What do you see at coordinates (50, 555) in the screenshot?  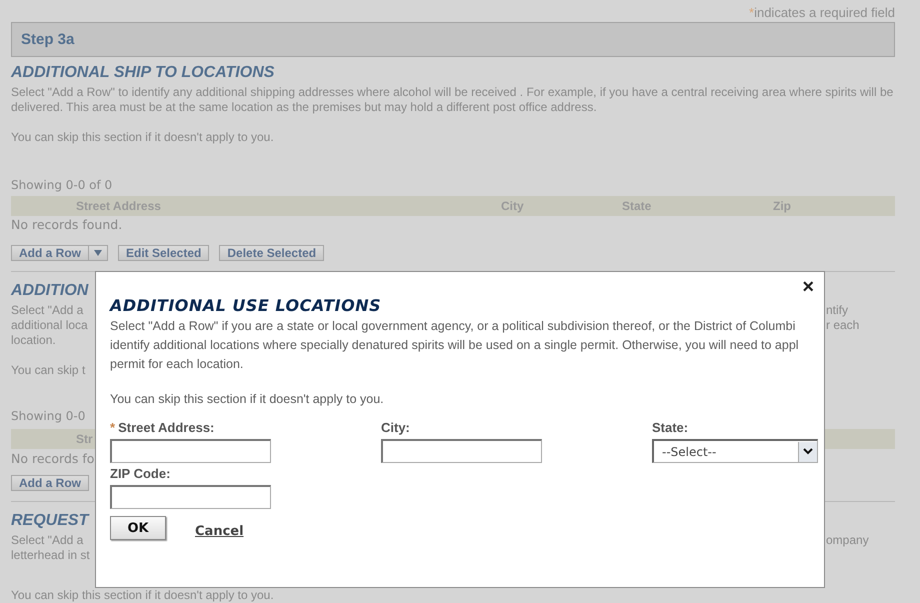 I see `section-description: letterhead in st` at bounding box center [50, 555].